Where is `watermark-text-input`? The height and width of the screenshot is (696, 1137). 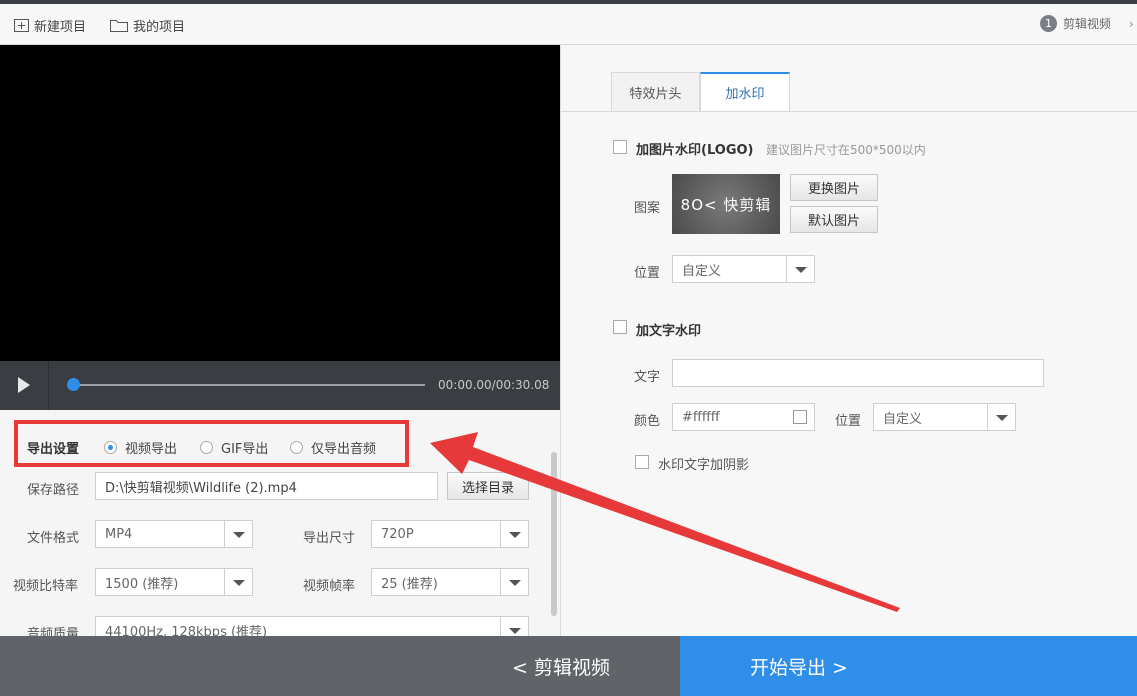 watermark-text-input is located at coordinates (858, 373).